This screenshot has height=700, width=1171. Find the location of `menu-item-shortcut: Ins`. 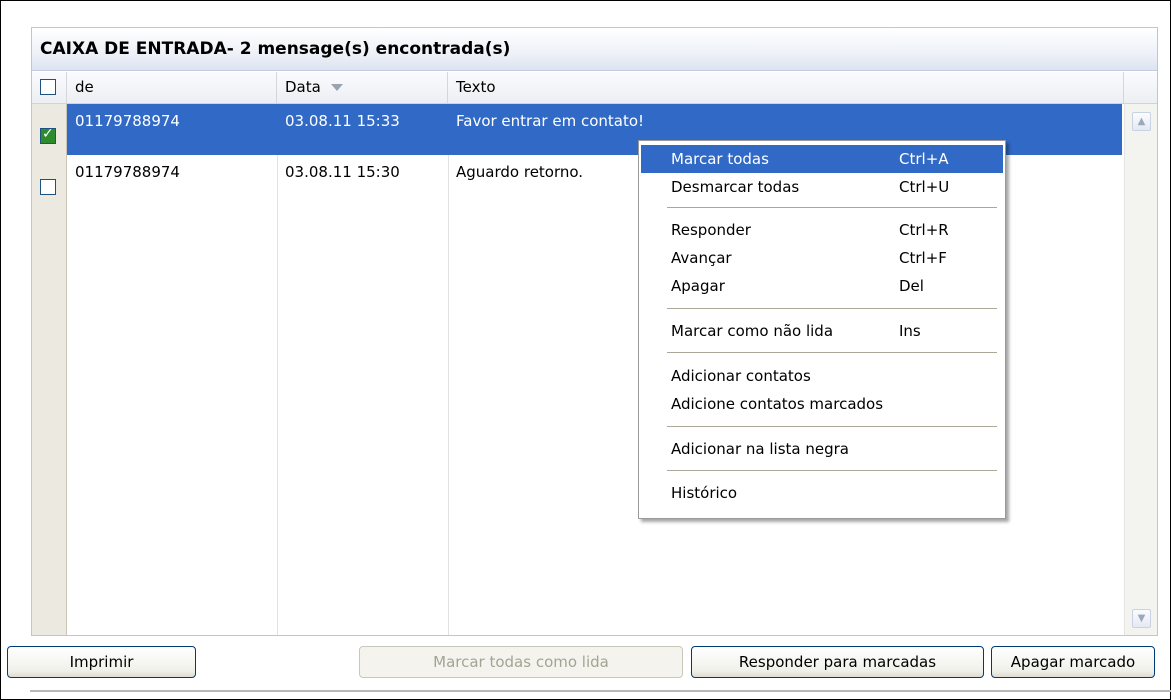

menu-item-shortcut: Ins is located at coordinates (910, 331).